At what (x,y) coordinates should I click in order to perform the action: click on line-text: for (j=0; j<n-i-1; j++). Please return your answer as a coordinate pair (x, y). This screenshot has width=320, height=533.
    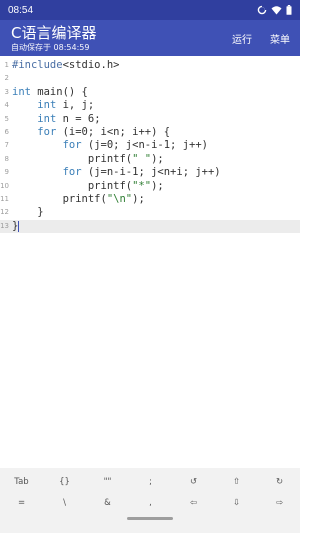
    Looking at the image, I should click on (110, 145).